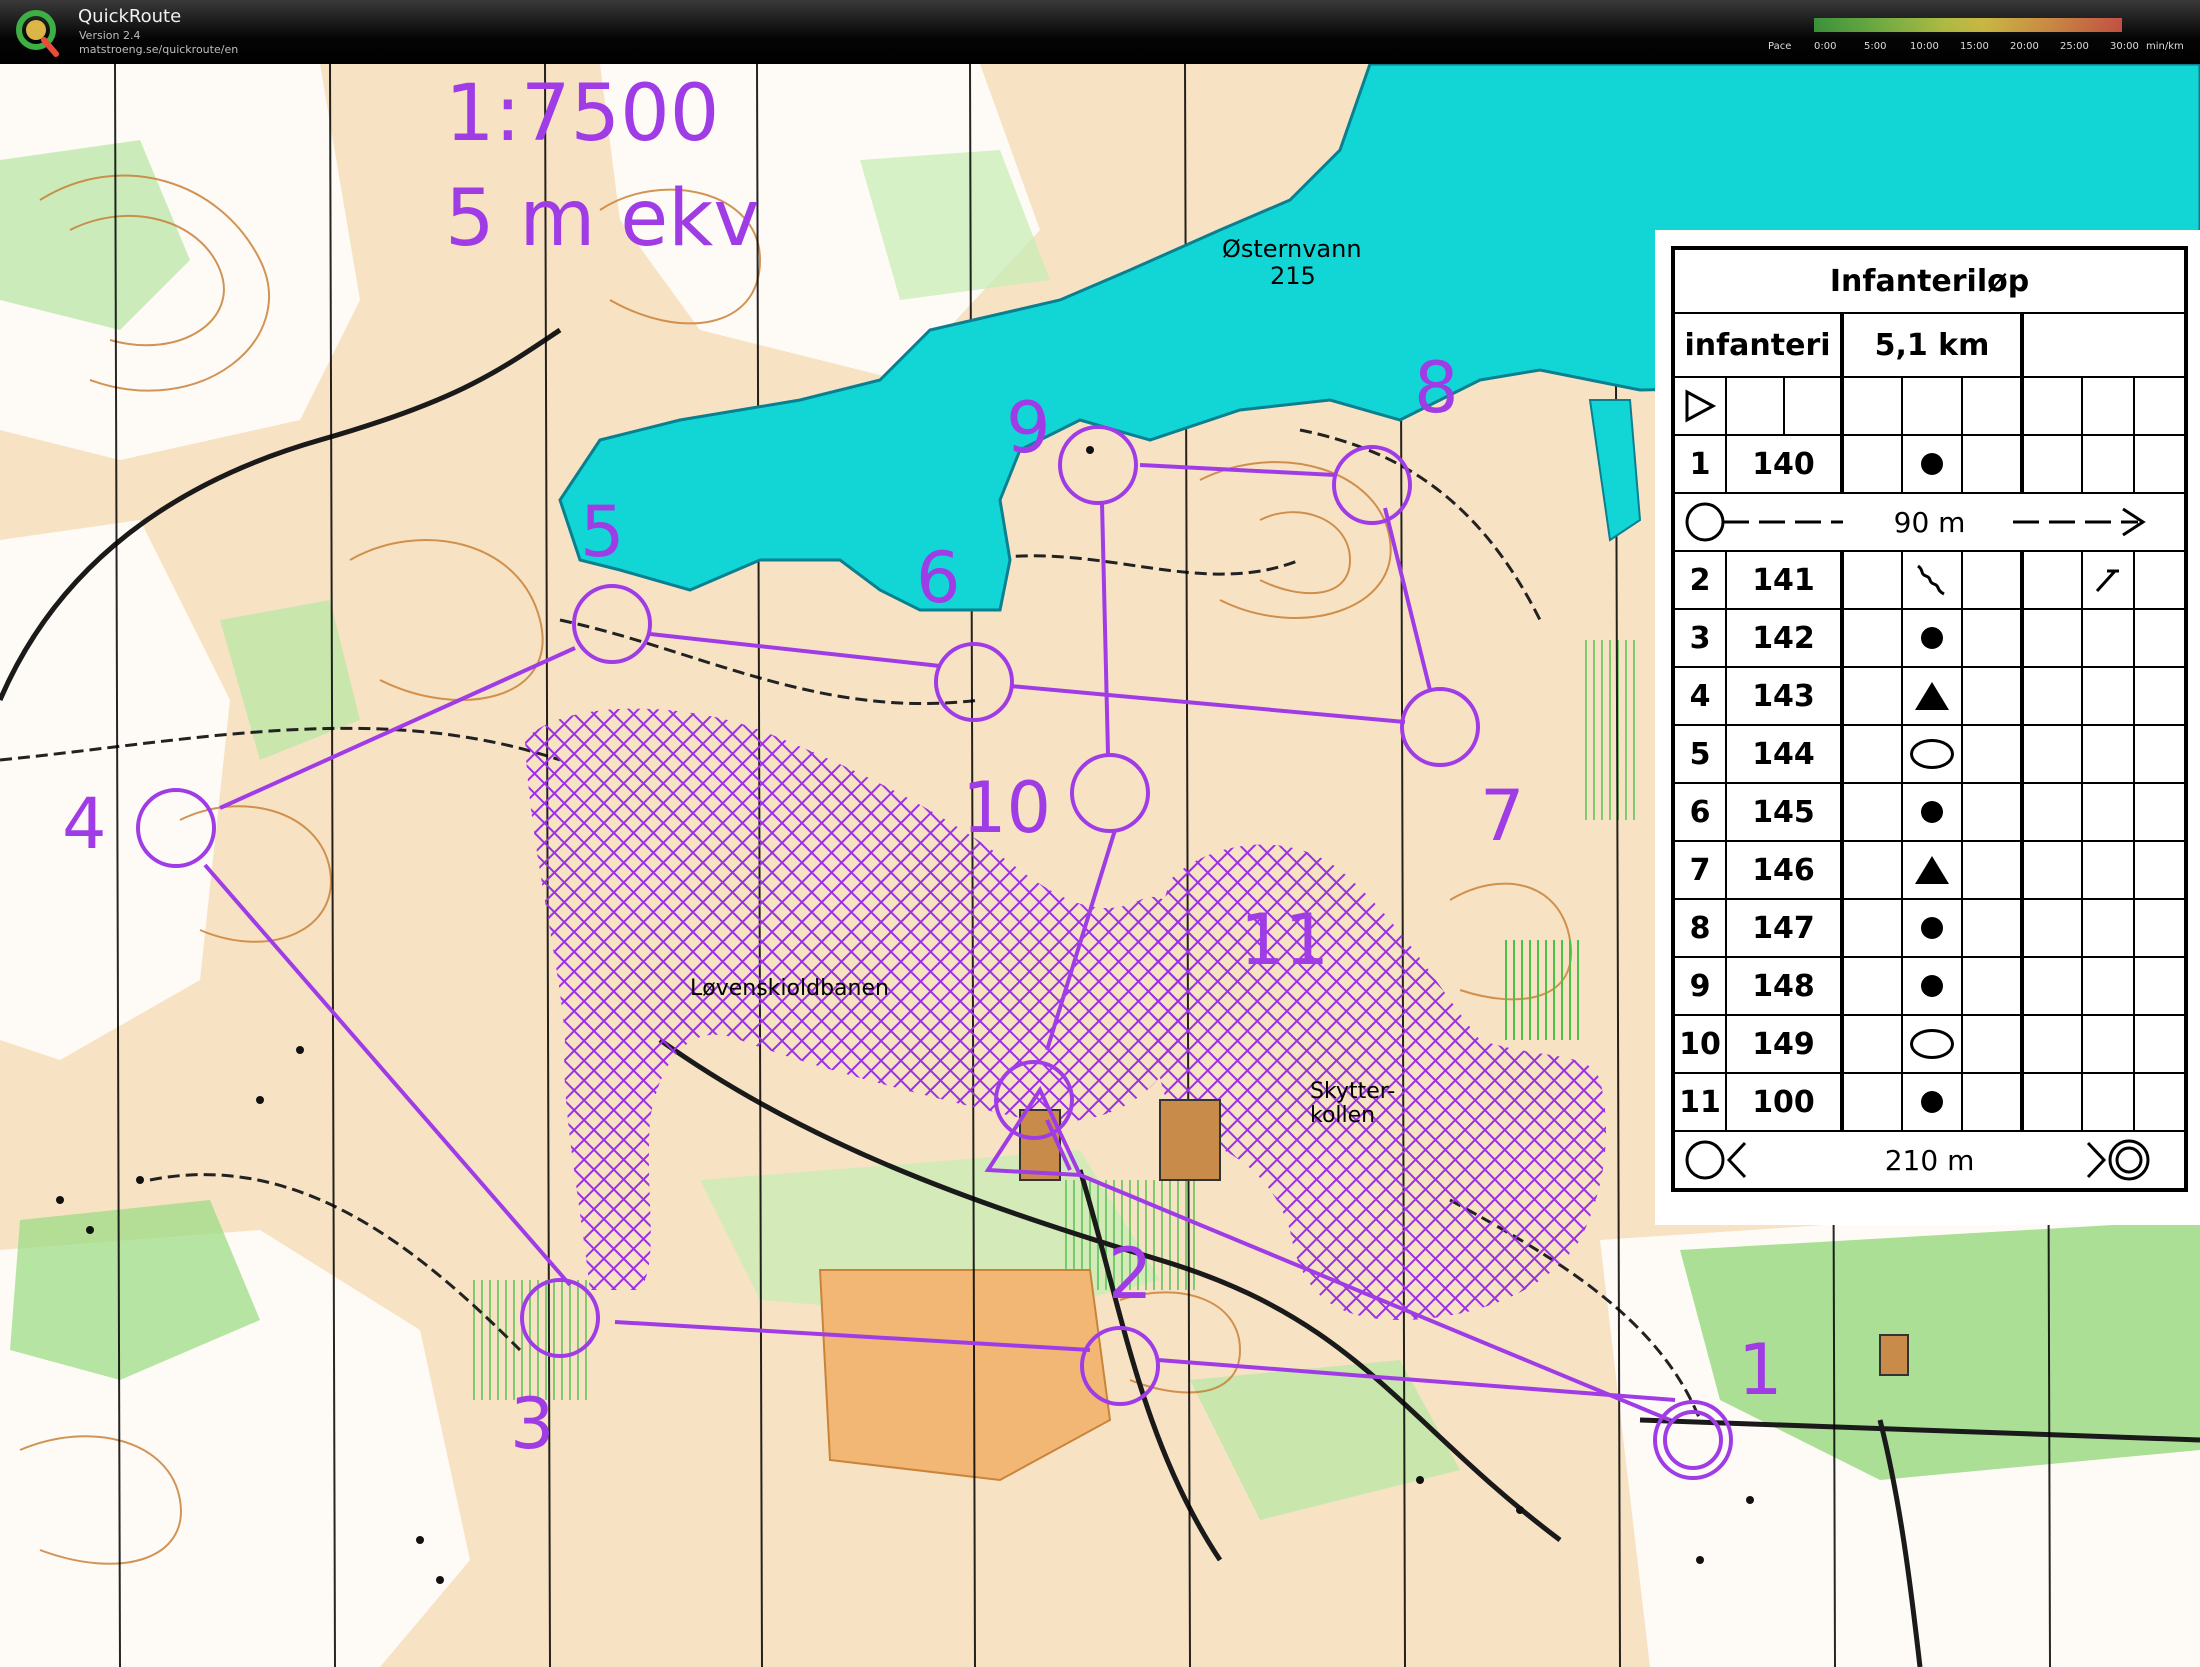 The image size is (2200, 1667). Describe the element at coordinates (1699, 986) in the screenshot. I see `control-row-number: 9` at that location.